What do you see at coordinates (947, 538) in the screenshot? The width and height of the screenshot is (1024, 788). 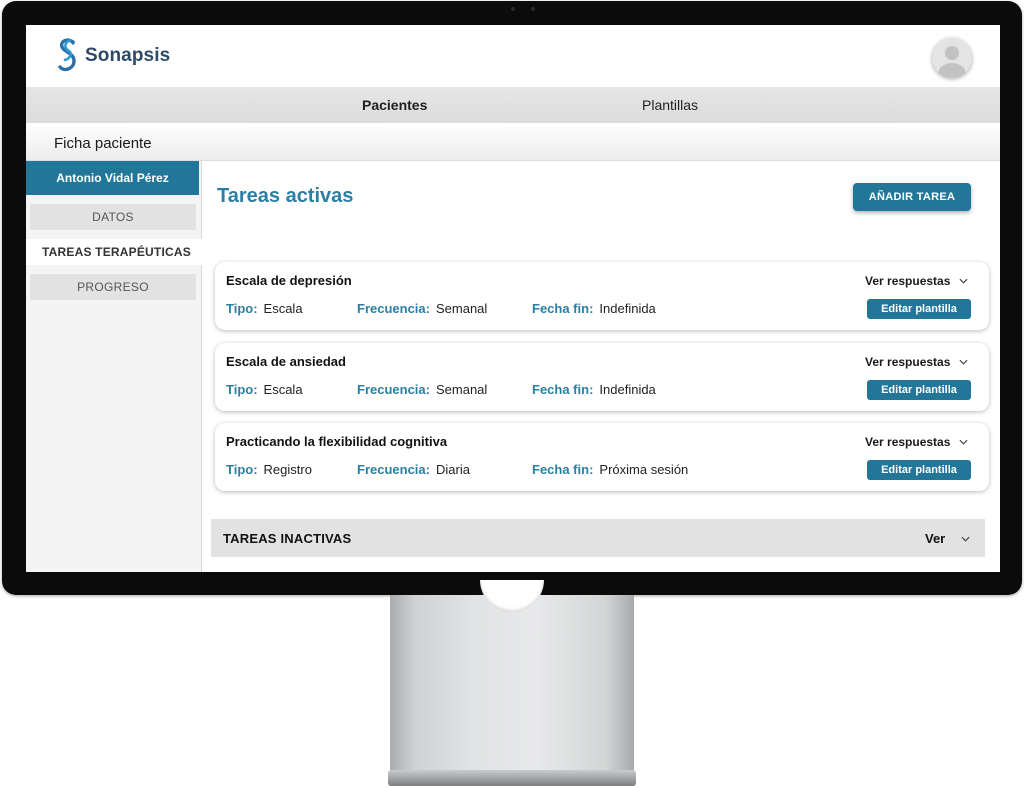 I see `ver-inactive-button: Ver` at bounding box center [947, 538].